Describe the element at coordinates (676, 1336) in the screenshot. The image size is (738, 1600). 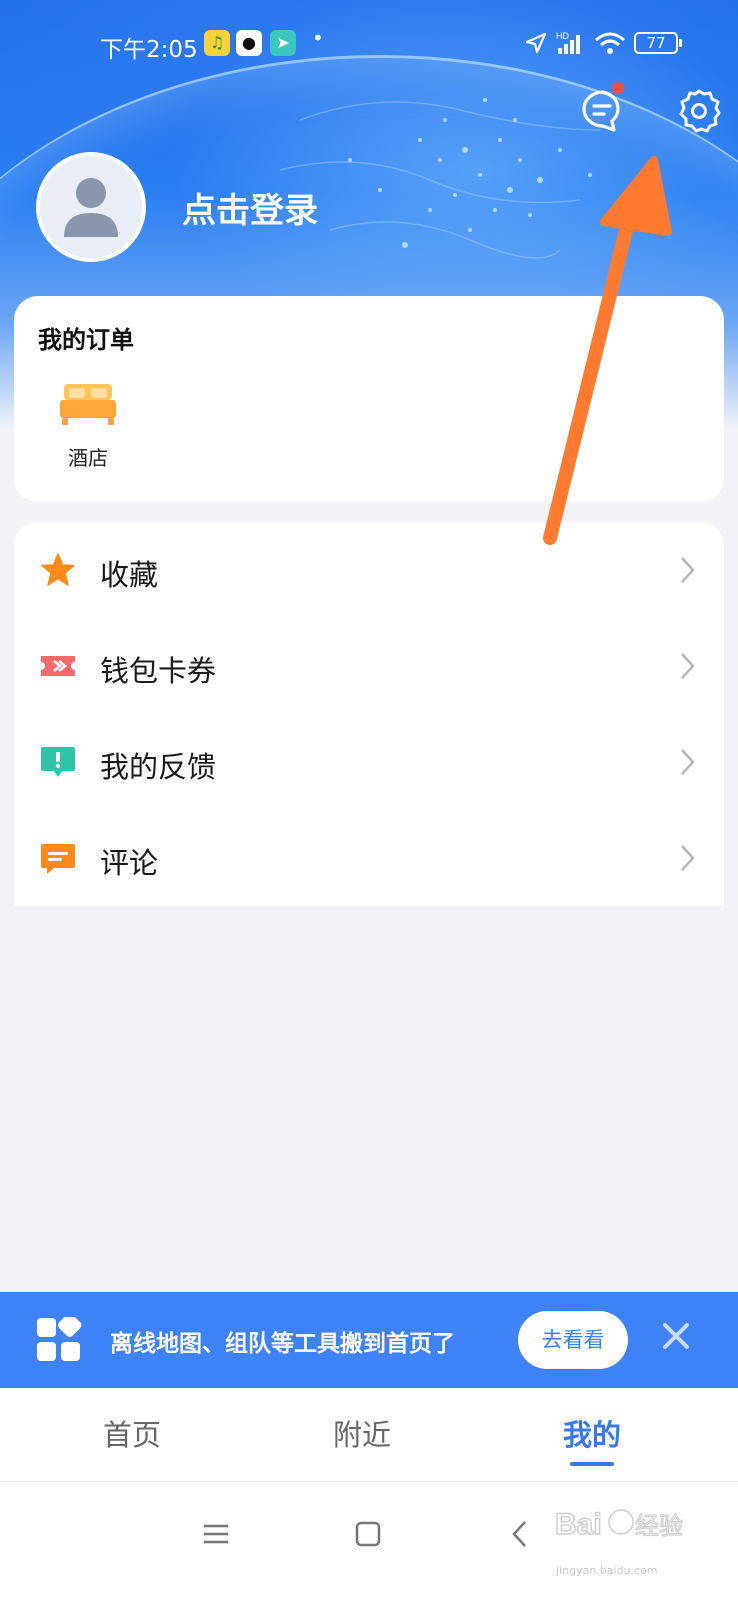
I see `close-icon` at that location.